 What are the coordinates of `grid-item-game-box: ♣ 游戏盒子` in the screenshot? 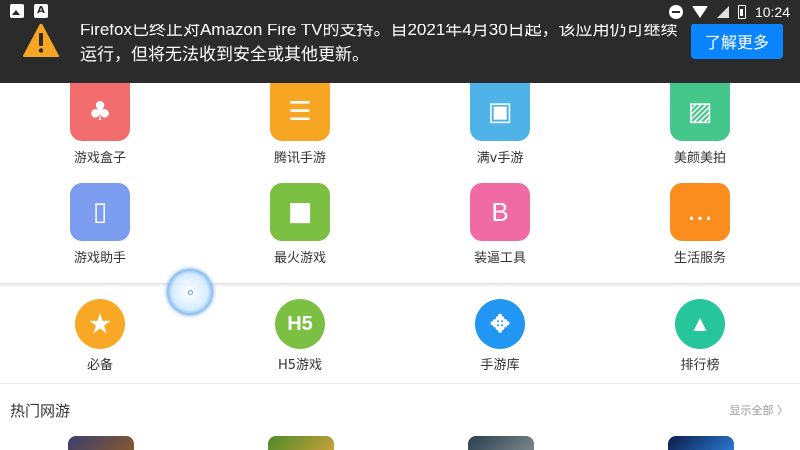 It's located at (100, 124).